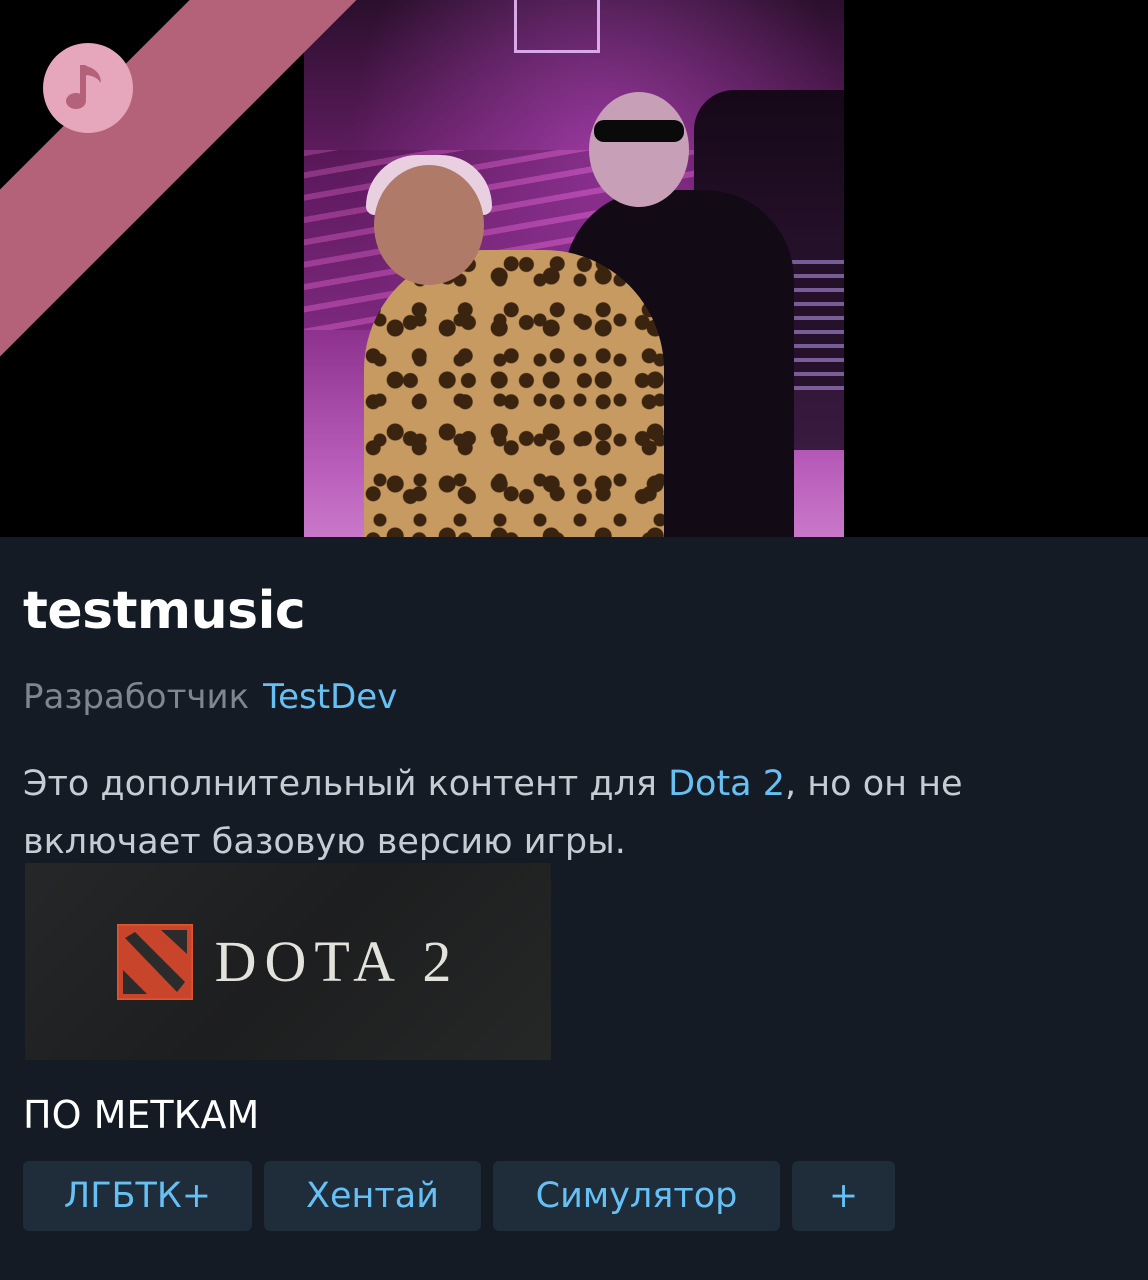 Image resolution: width=1148 pixels, height=1280 pixels. What do you see at coordinates (843, 1196) in the screenshot?
I see `add-tag-button: +` at bounding box center [843, 1196].